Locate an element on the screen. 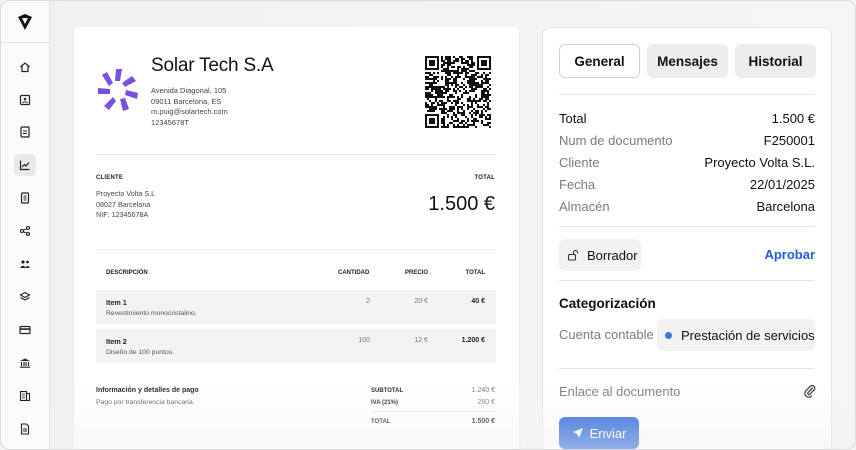  detail-label: Cliente is located at coordinates (579, 162).